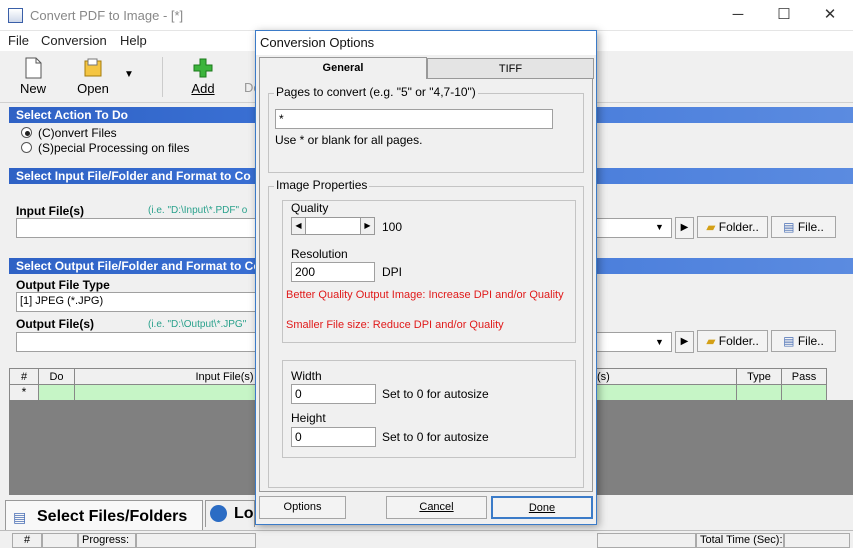 Image resolution: width=853 pixels, height=548 pixels. Describe the element at coordinates (684, 228) in the screenshot. I see `input-play-button: ▶` at that location.